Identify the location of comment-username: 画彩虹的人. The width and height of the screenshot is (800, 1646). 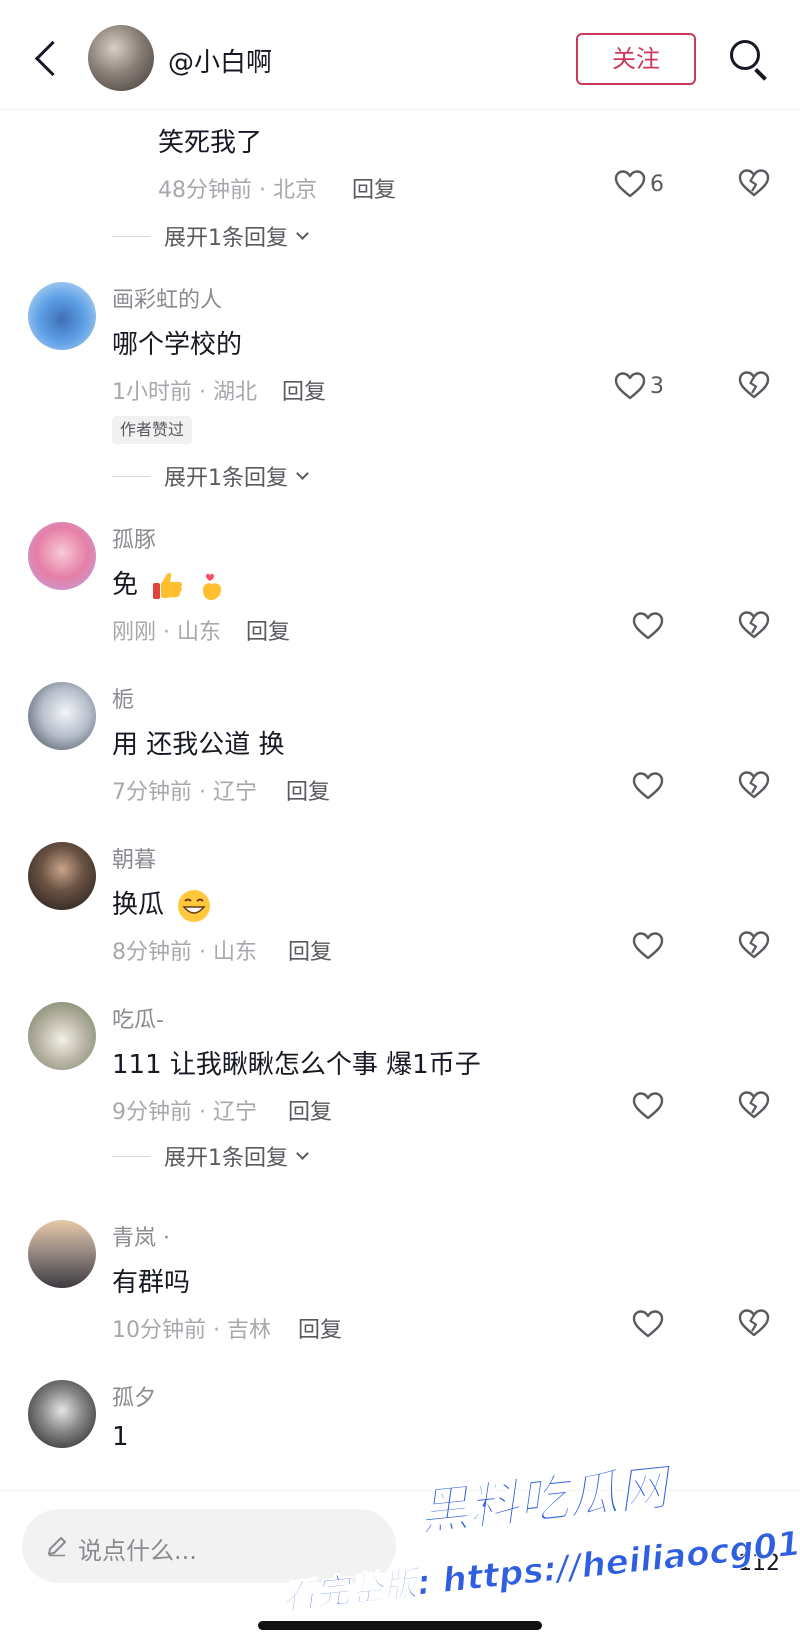
(167, 298).